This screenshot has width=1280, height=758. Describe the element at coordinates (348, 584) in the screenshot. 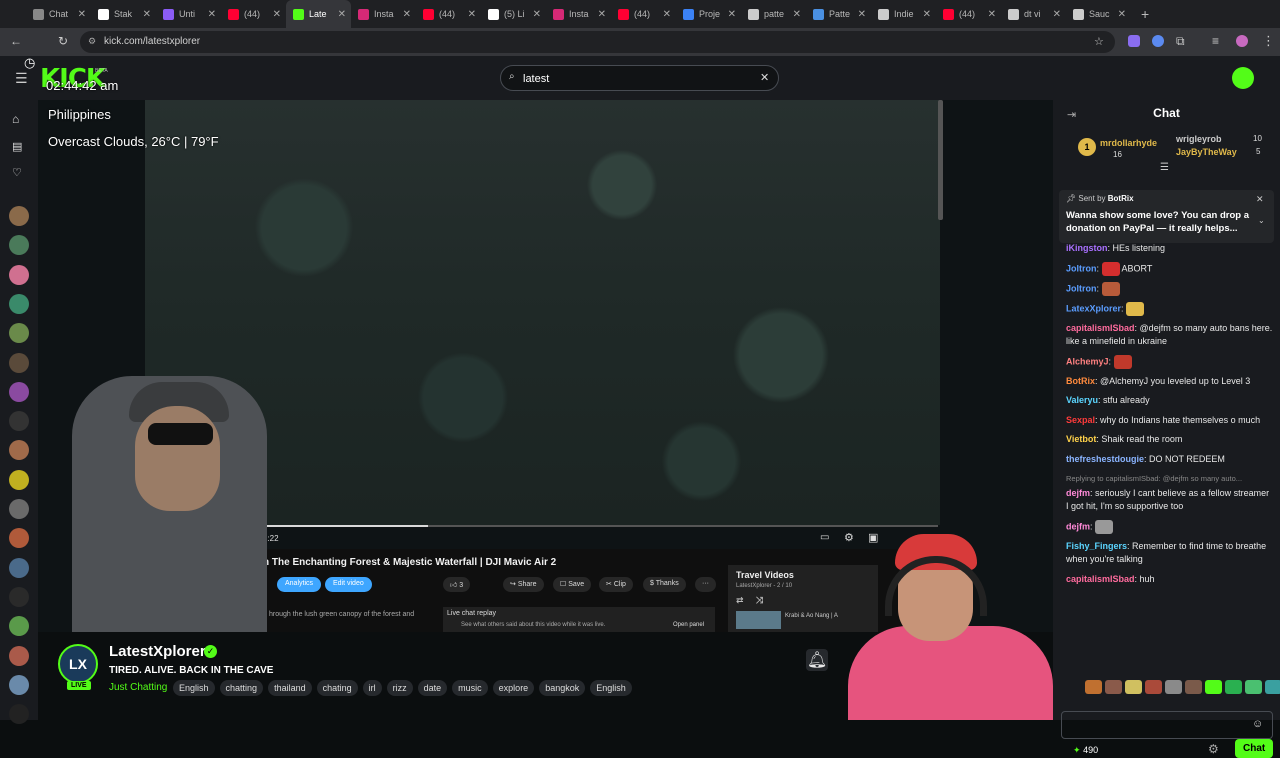

I see `edit-video-button: Edit video` at that location.